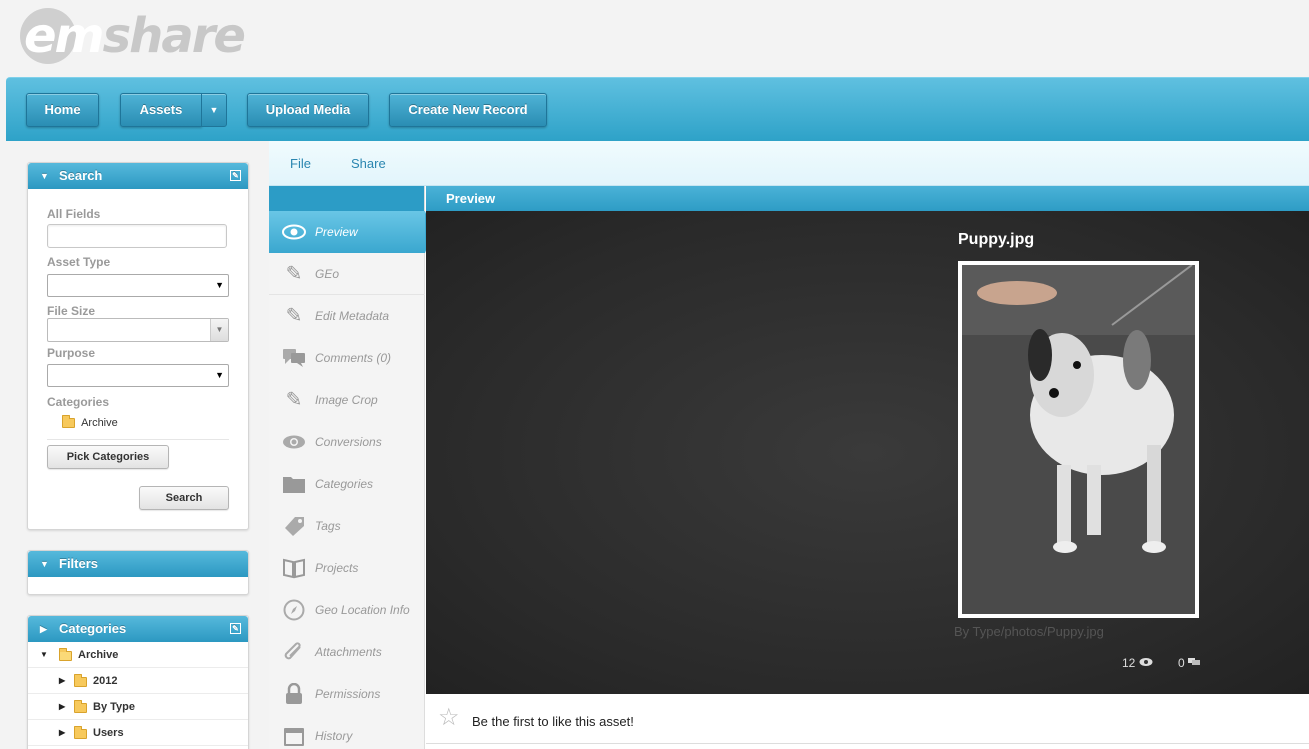 The height and width of the screenshot is (749, 1309). What do you see at coordinates (294, 652) in the screenshot?
I see `paperclip-icon` at bounding box center [294, 652].